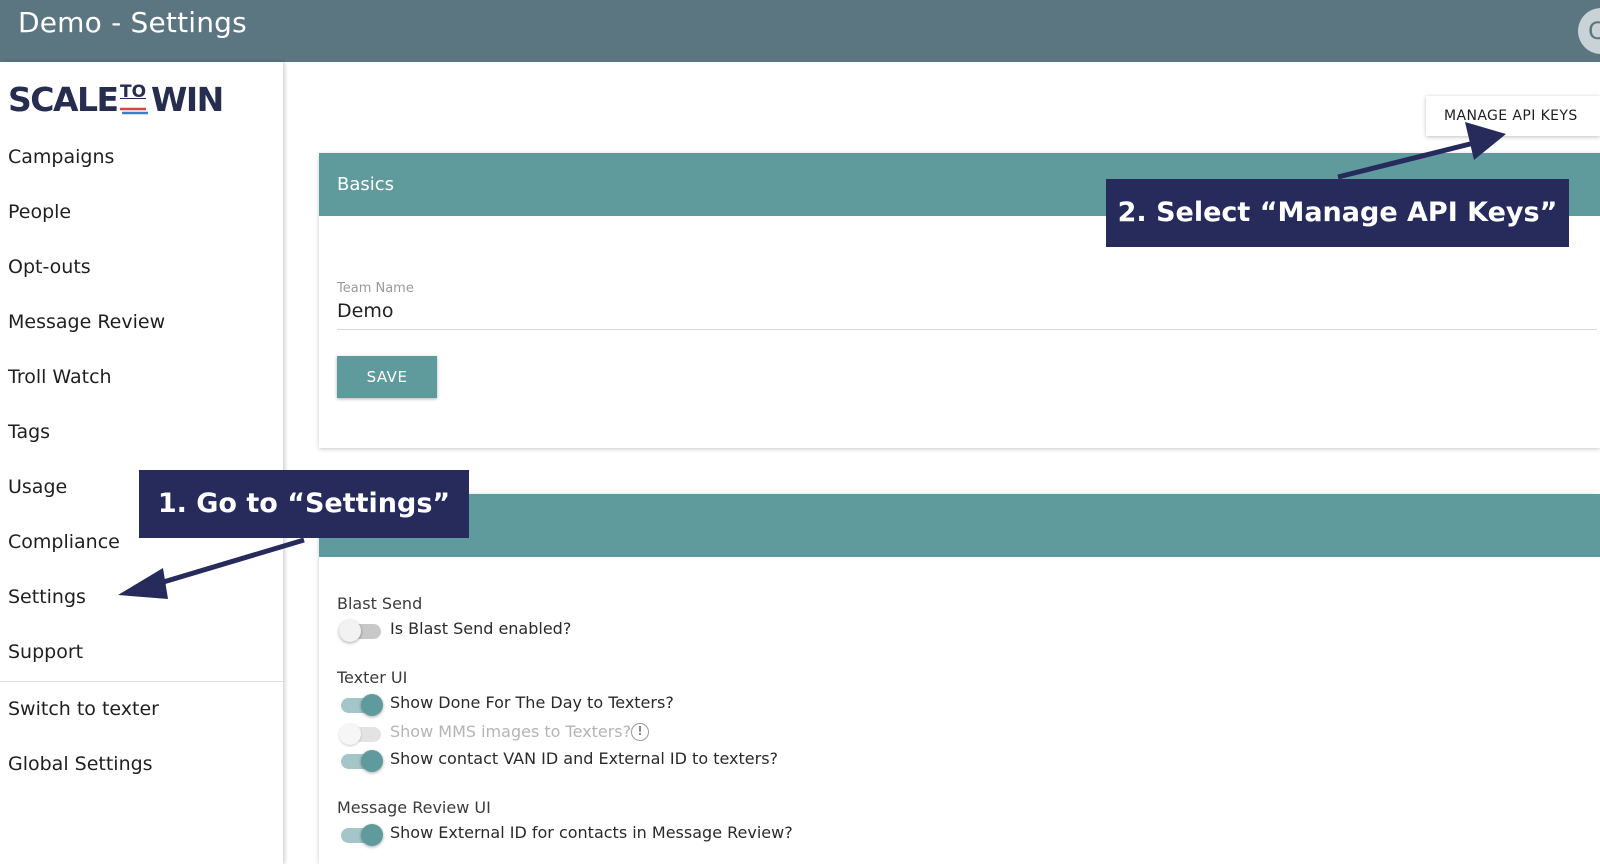 The image size is (1600, 864). What do you see at coordinates (63, 99) in the screenshot?
I see `logo-word-scale: SCALE` at bounding box center [63, 99].